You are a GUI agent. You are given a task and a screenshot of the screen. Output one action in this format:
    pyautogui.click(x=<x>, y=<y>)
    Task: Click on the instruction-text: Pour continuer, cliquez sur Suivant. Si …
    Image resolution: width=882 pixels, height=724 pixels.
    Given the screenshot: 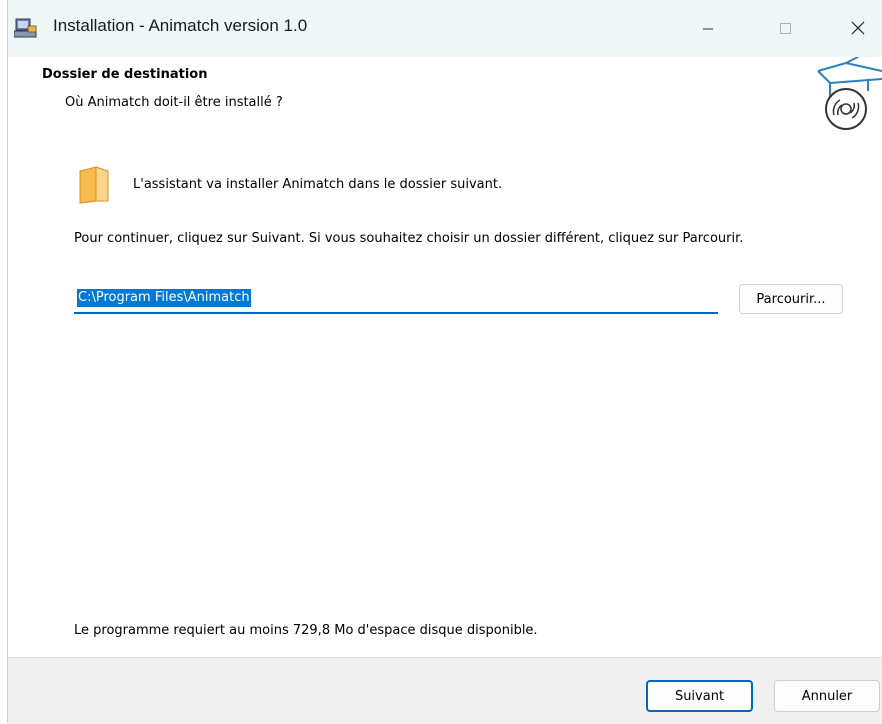 What is the action you would take?
    pyautogui.click(x=409, y=238)
    